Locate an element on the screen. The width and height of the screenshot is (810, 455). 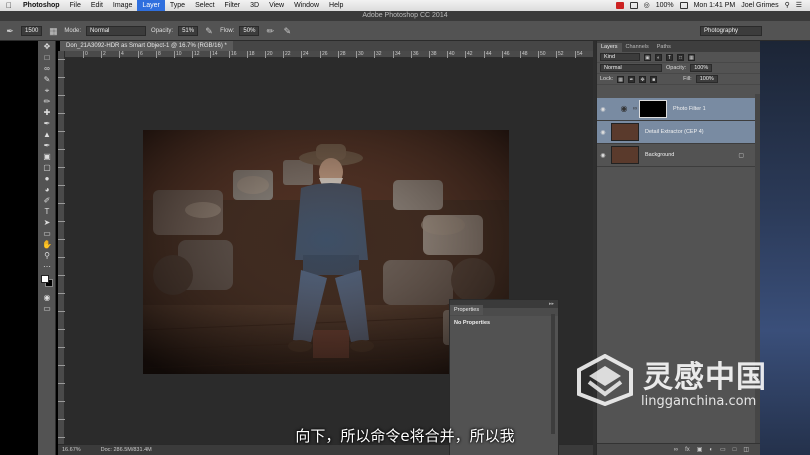
doc-size: Doc: 286.5M/831.4M is located at coordinates (126, 450).